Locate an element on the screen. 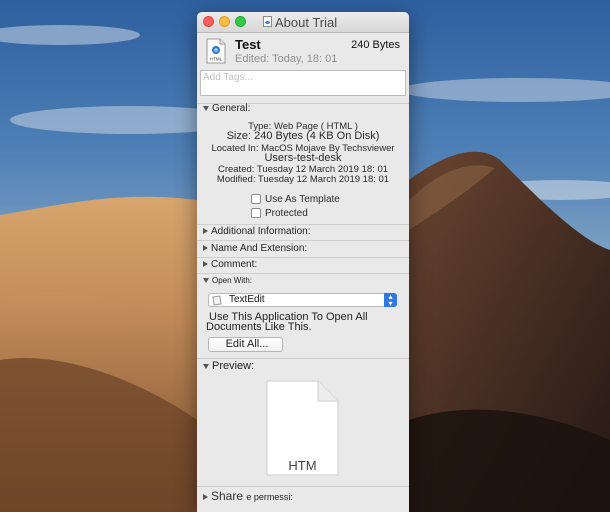 Image resolution: width=610 pixels, height=512 pixels. general-section-toggle: General: is located at coordinates (226, 108).